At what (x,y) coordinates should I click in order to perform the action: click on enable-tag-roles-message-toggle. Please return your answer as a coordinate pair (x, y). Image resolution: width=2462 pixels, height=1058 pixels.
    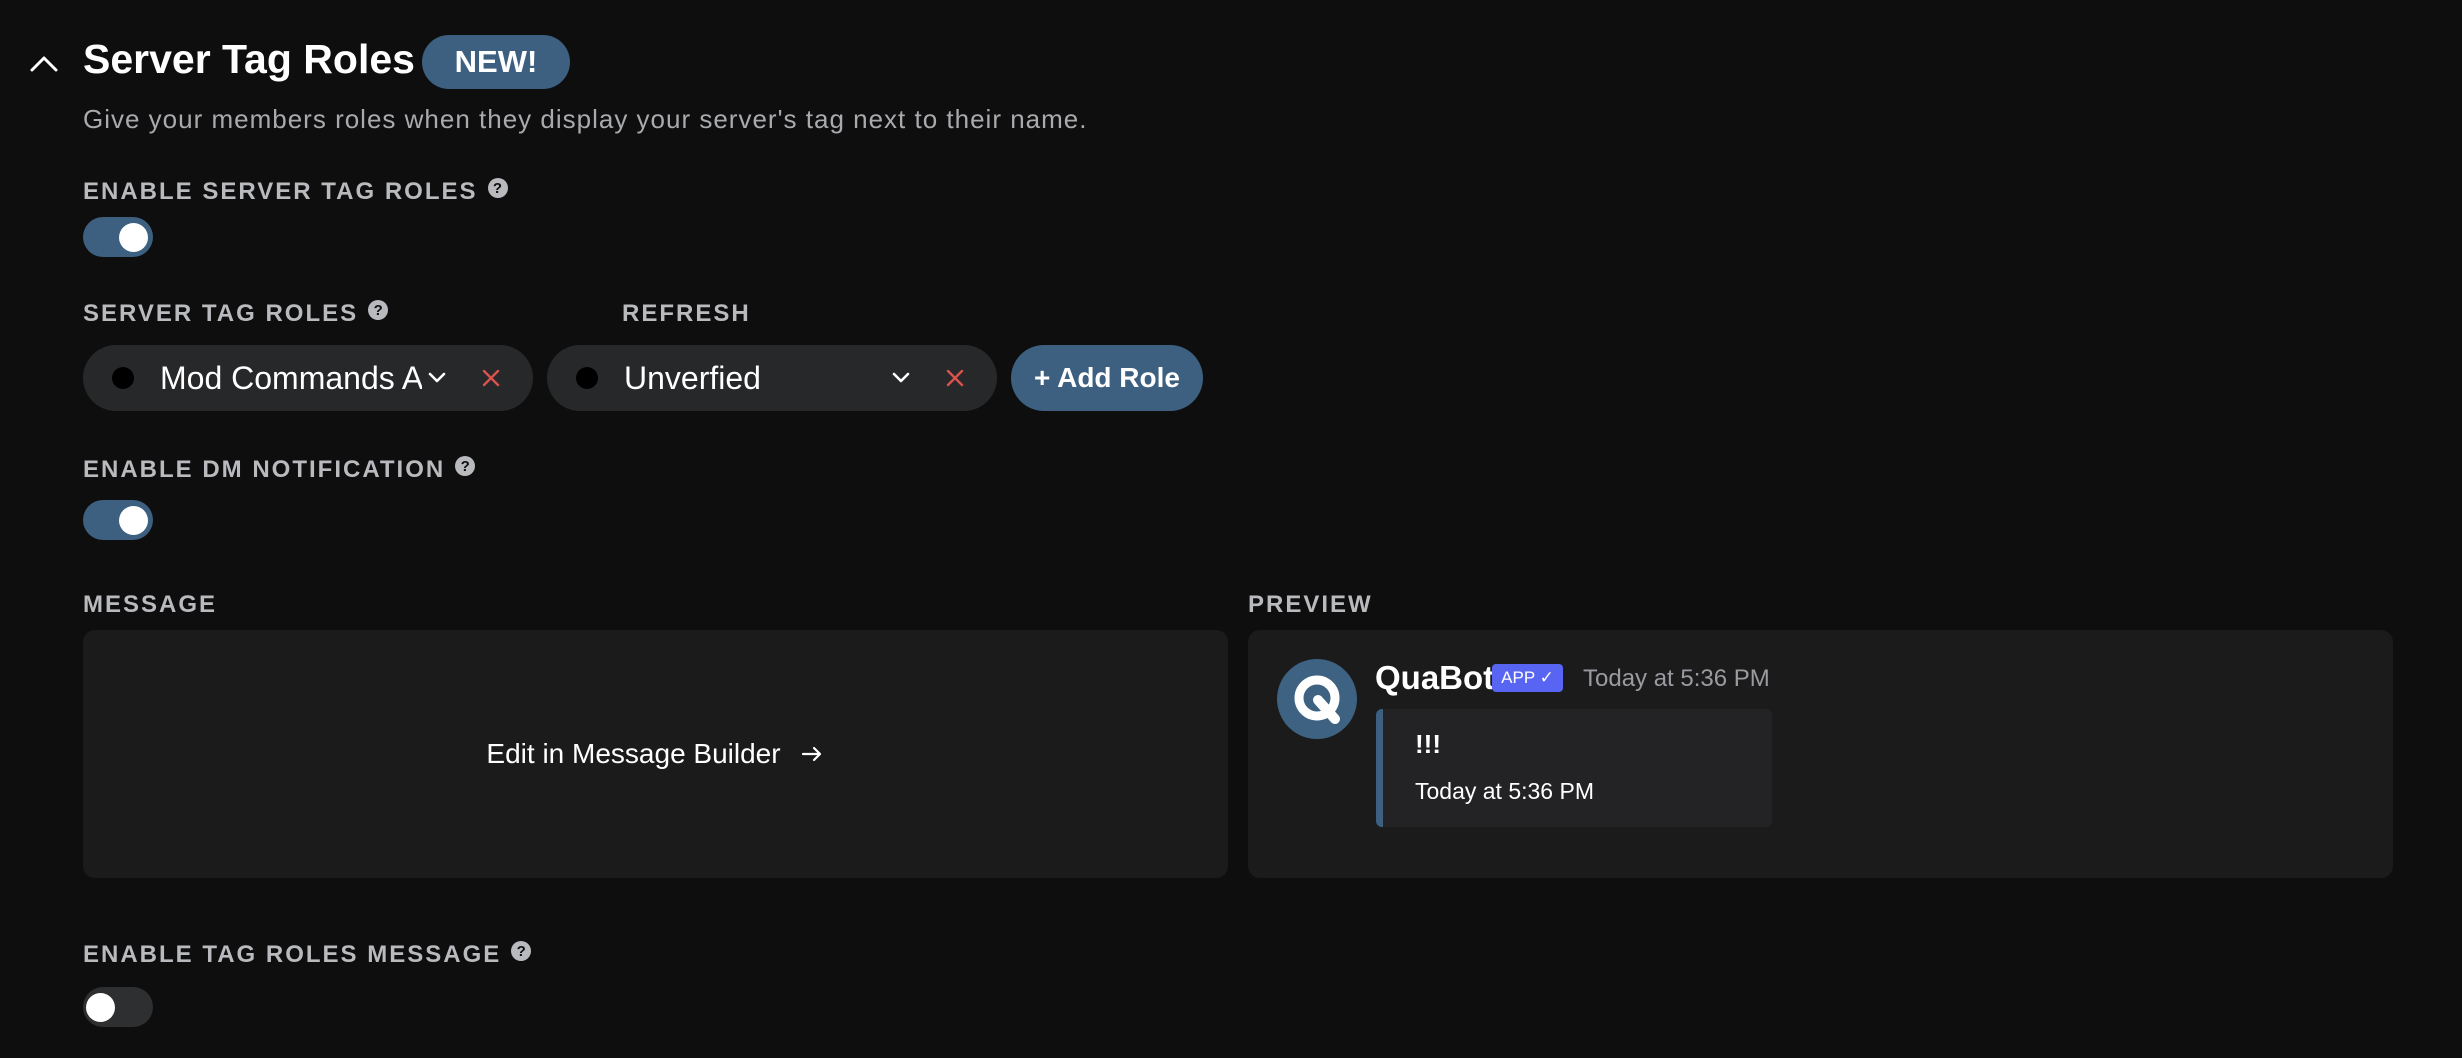
    Looking at the image, I should click on (118, 1007).